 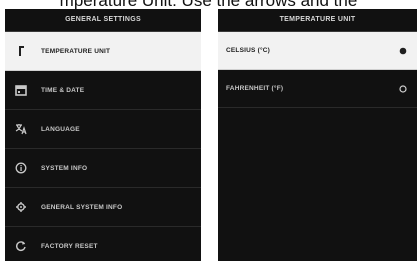 I want to click on menu-item-language: LANGUAGE, so click(x=103, y=129).